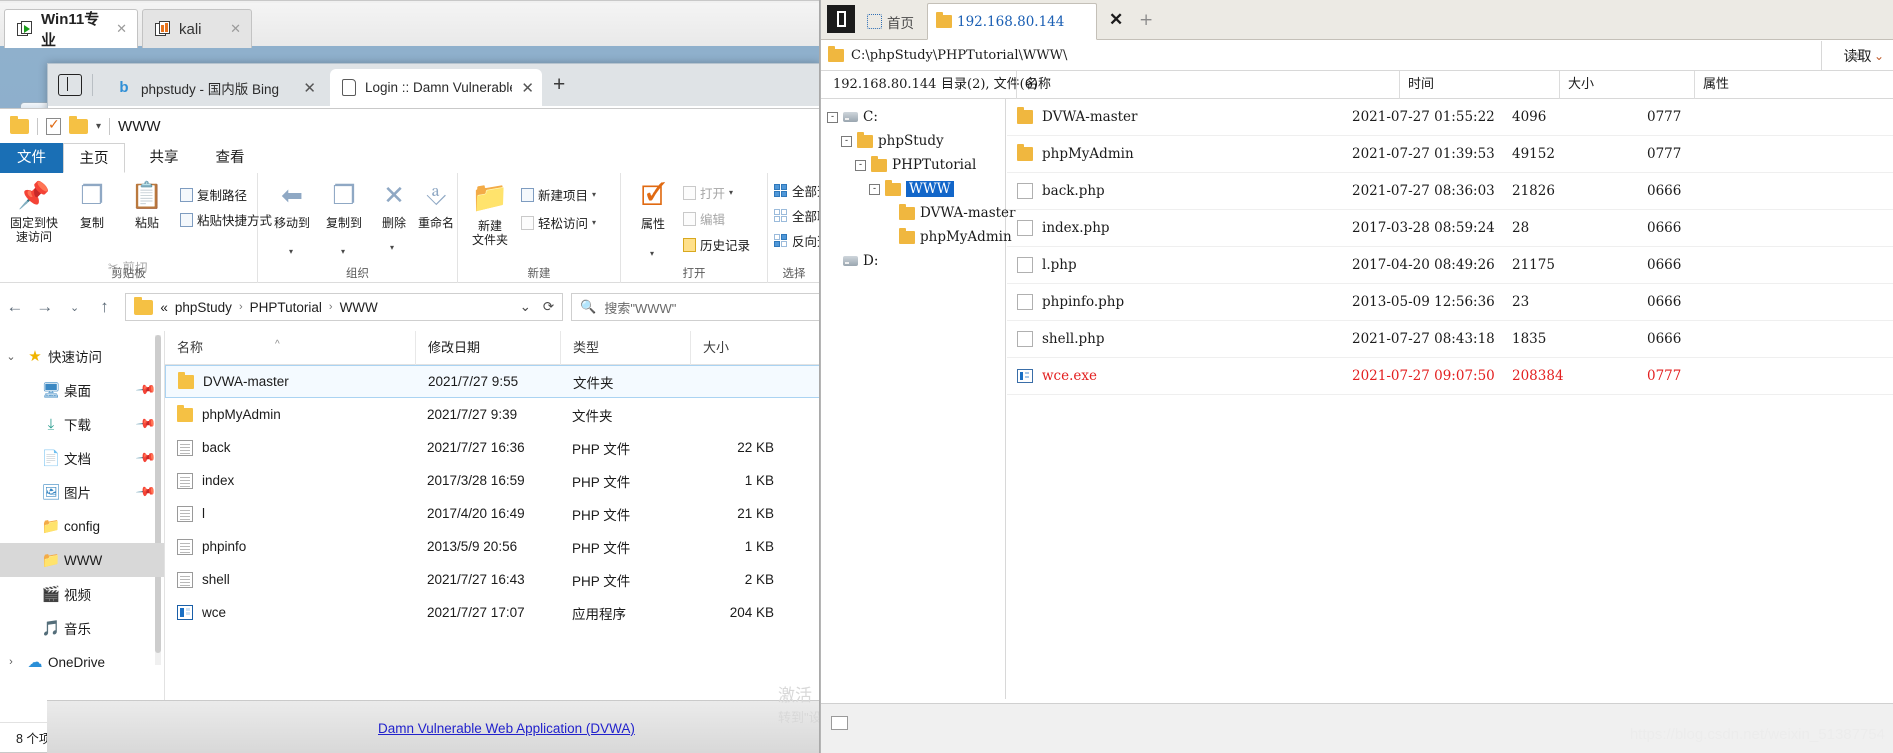 Image resolution: width=1893 pixels, height=753 pixels. I want to click on rename-button: ⎀ 重命名, so click(436, 204).